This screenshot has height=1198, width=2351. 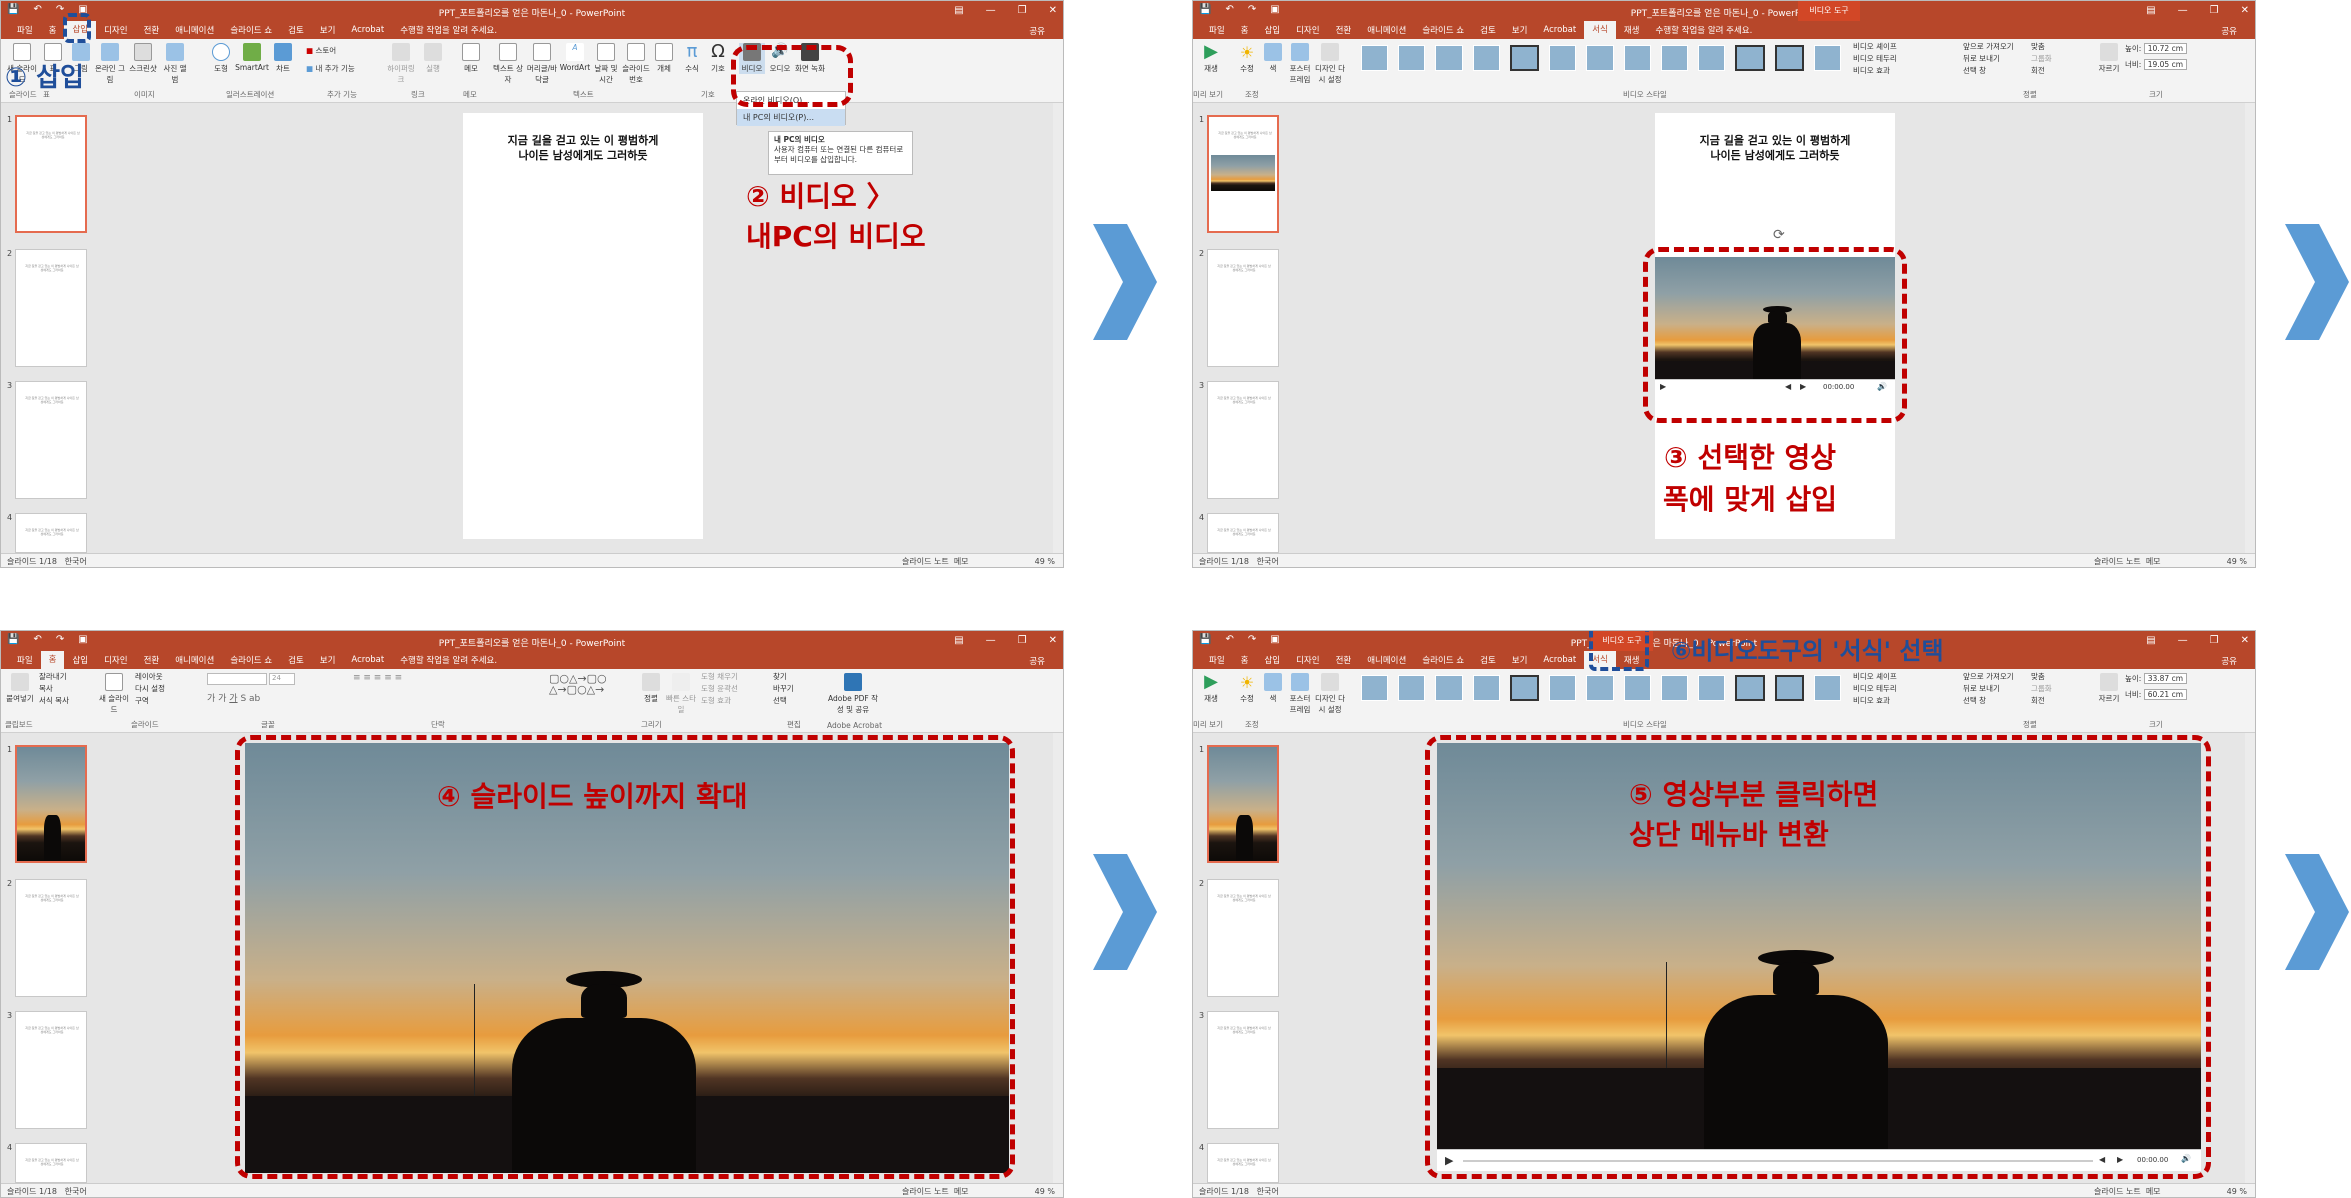 I want to click on close-icon: ✕, so click(x=2245, y=640).